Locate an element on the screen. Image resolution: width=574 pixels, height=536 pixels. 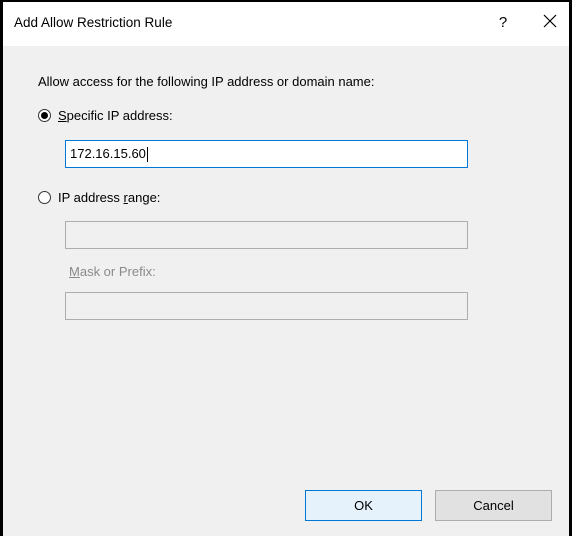
text-caret is located at coordinates (147, 155).